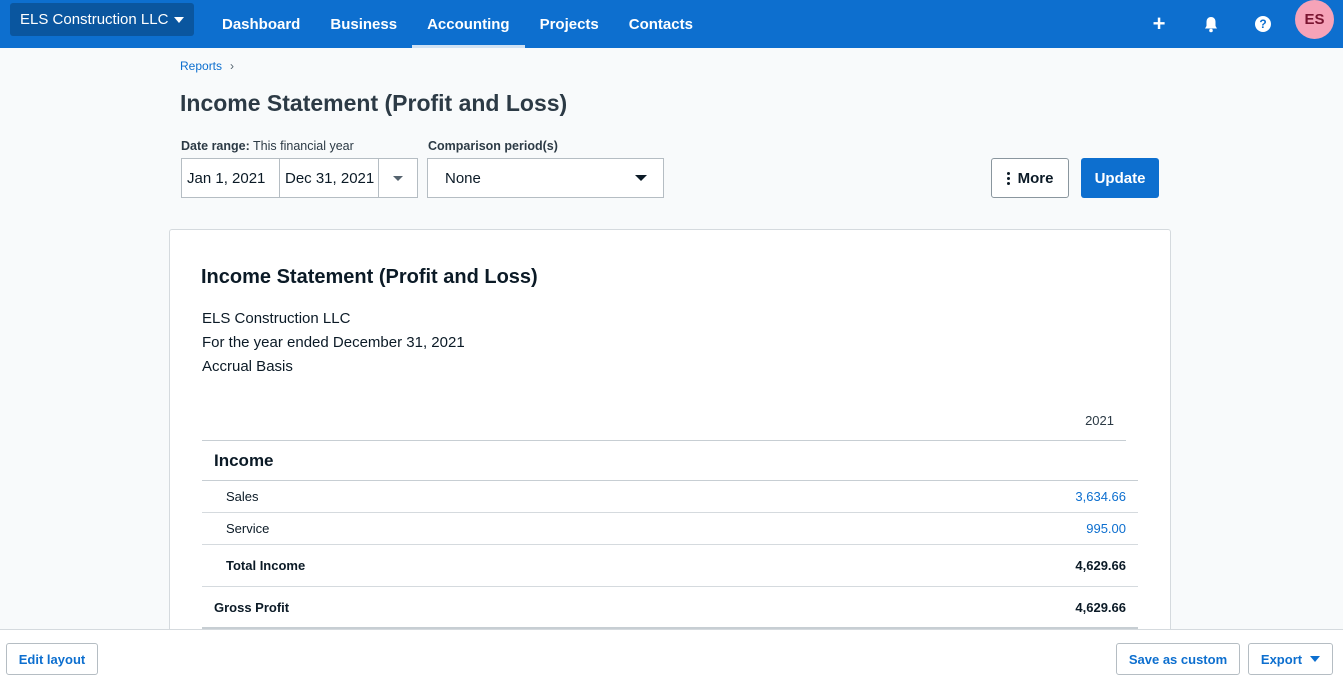  What do you see at coordinates (670, 497) in the screenshot?
I see `table-row: Sales 3,634.66` at bounding box center [670, 497].